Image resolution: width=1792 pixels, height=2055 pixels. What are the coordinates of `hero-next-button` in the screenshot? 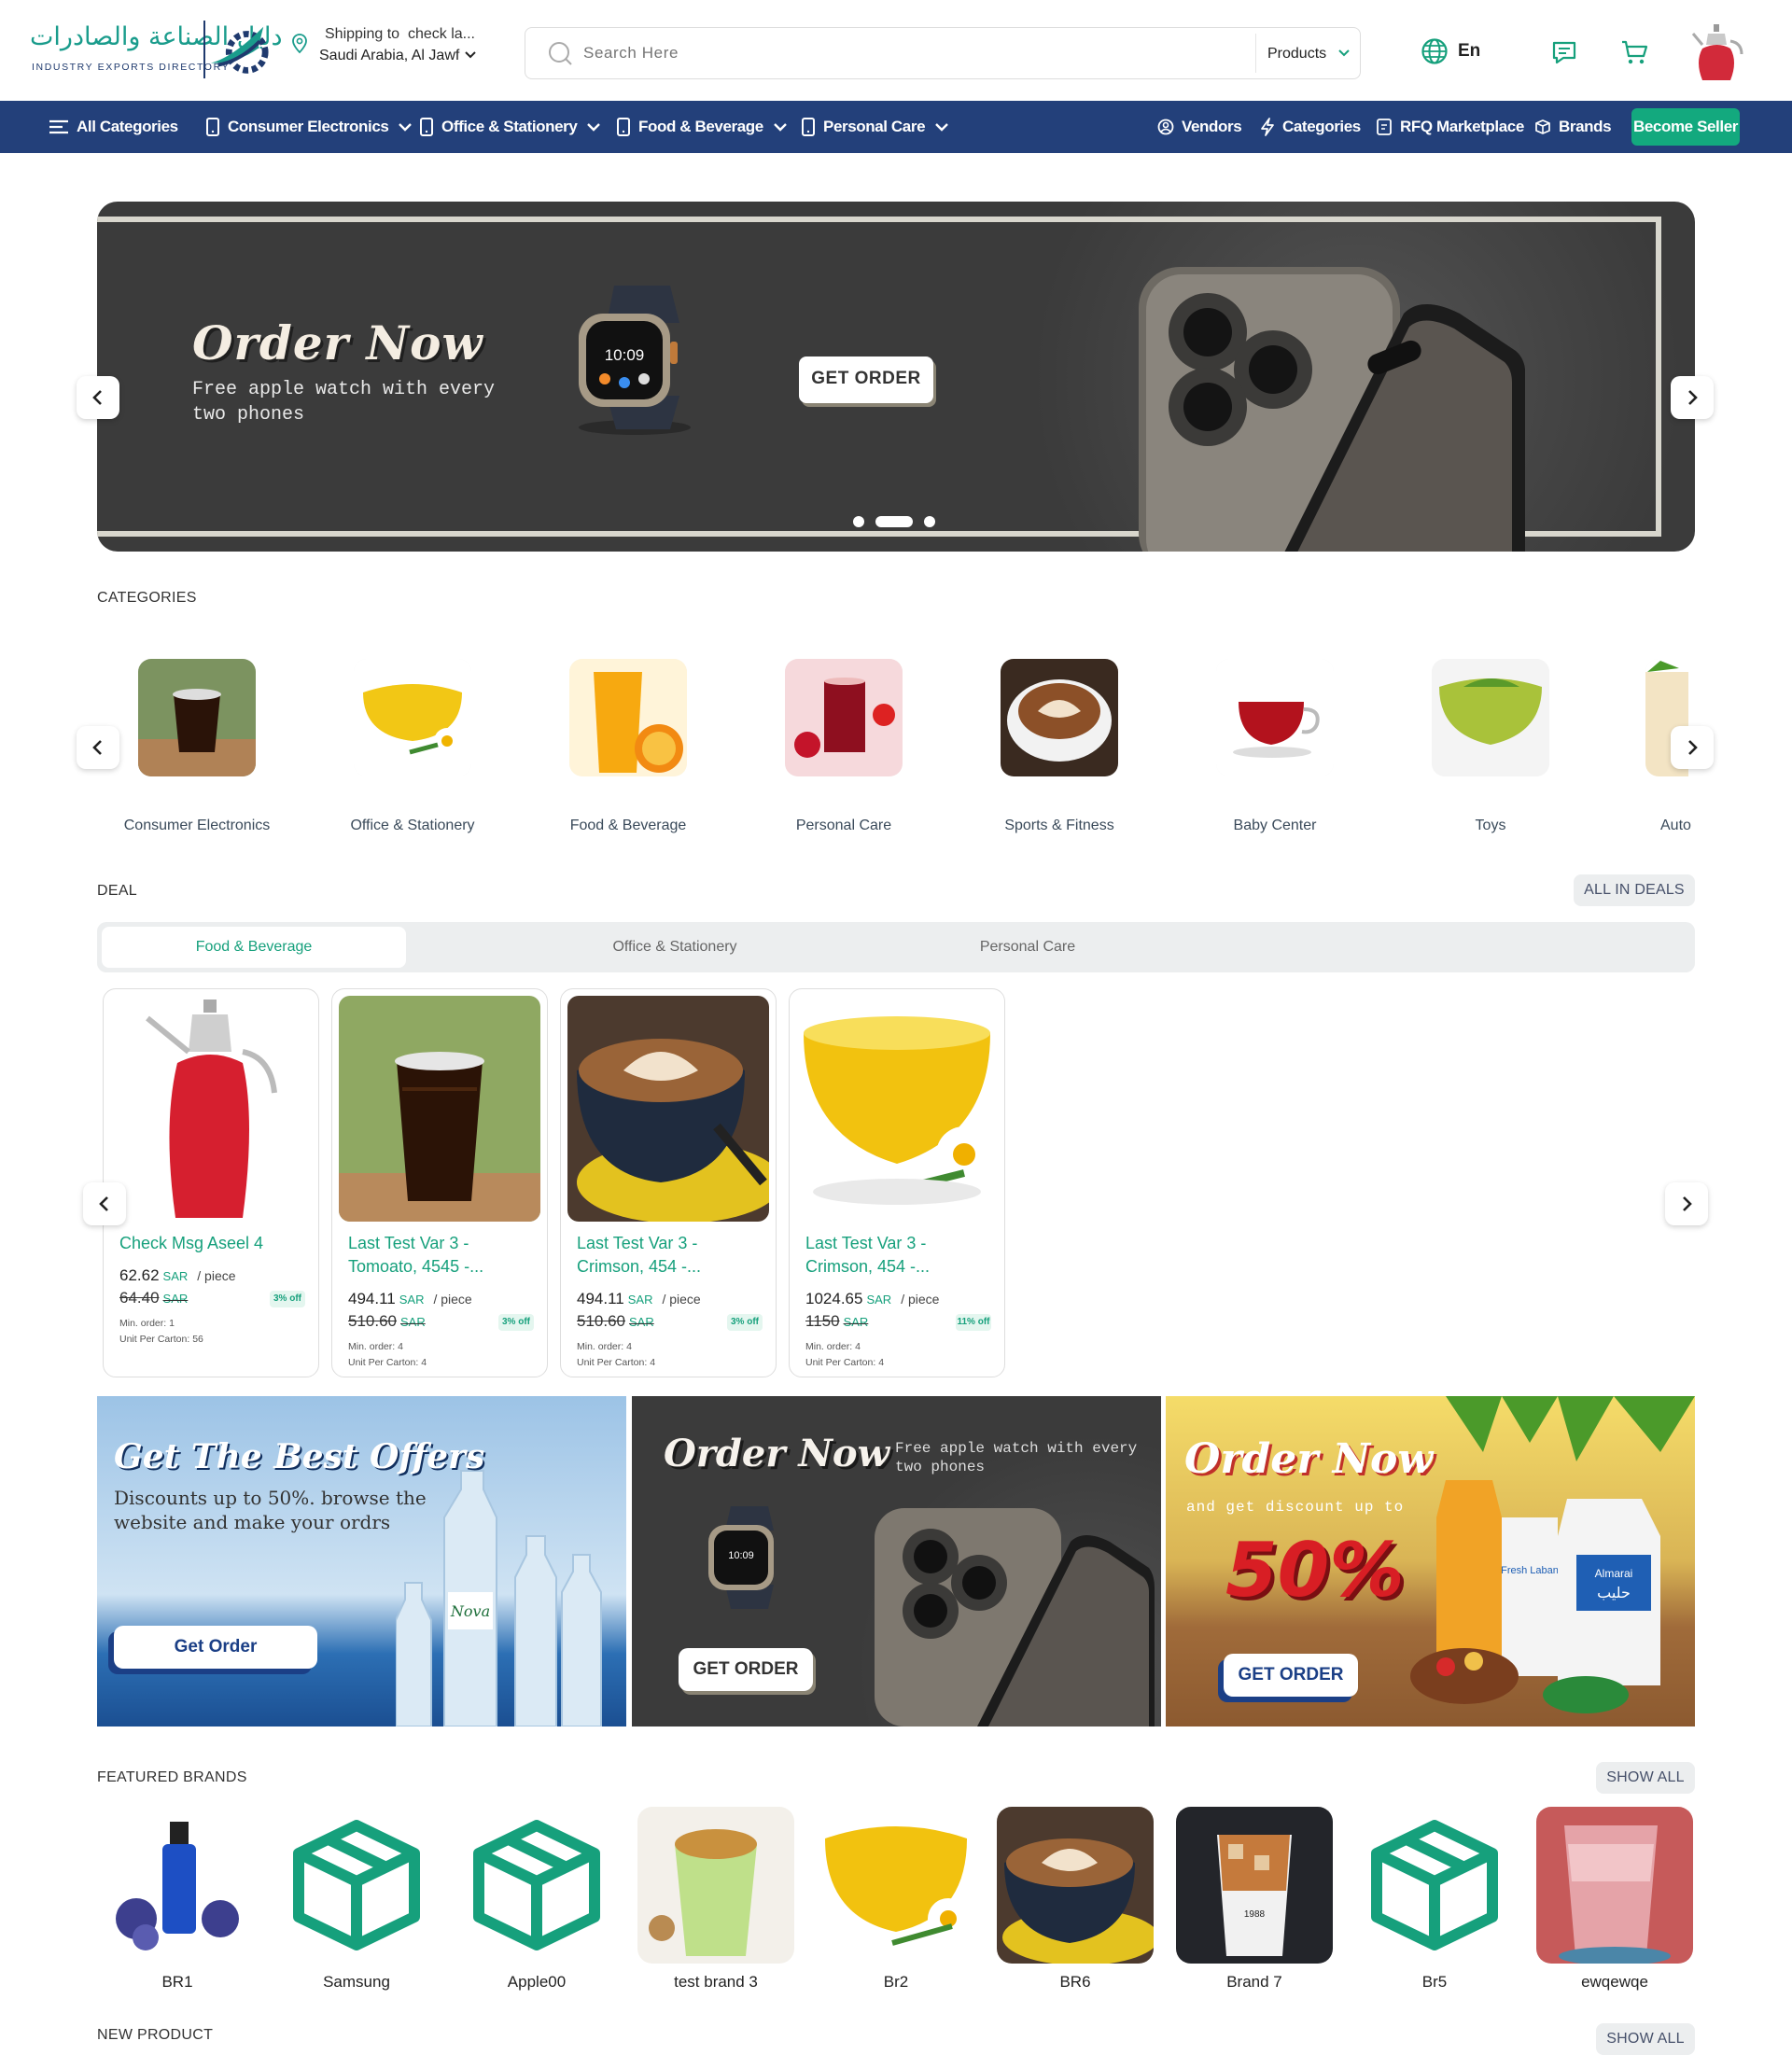 It's located at (1692, 397).